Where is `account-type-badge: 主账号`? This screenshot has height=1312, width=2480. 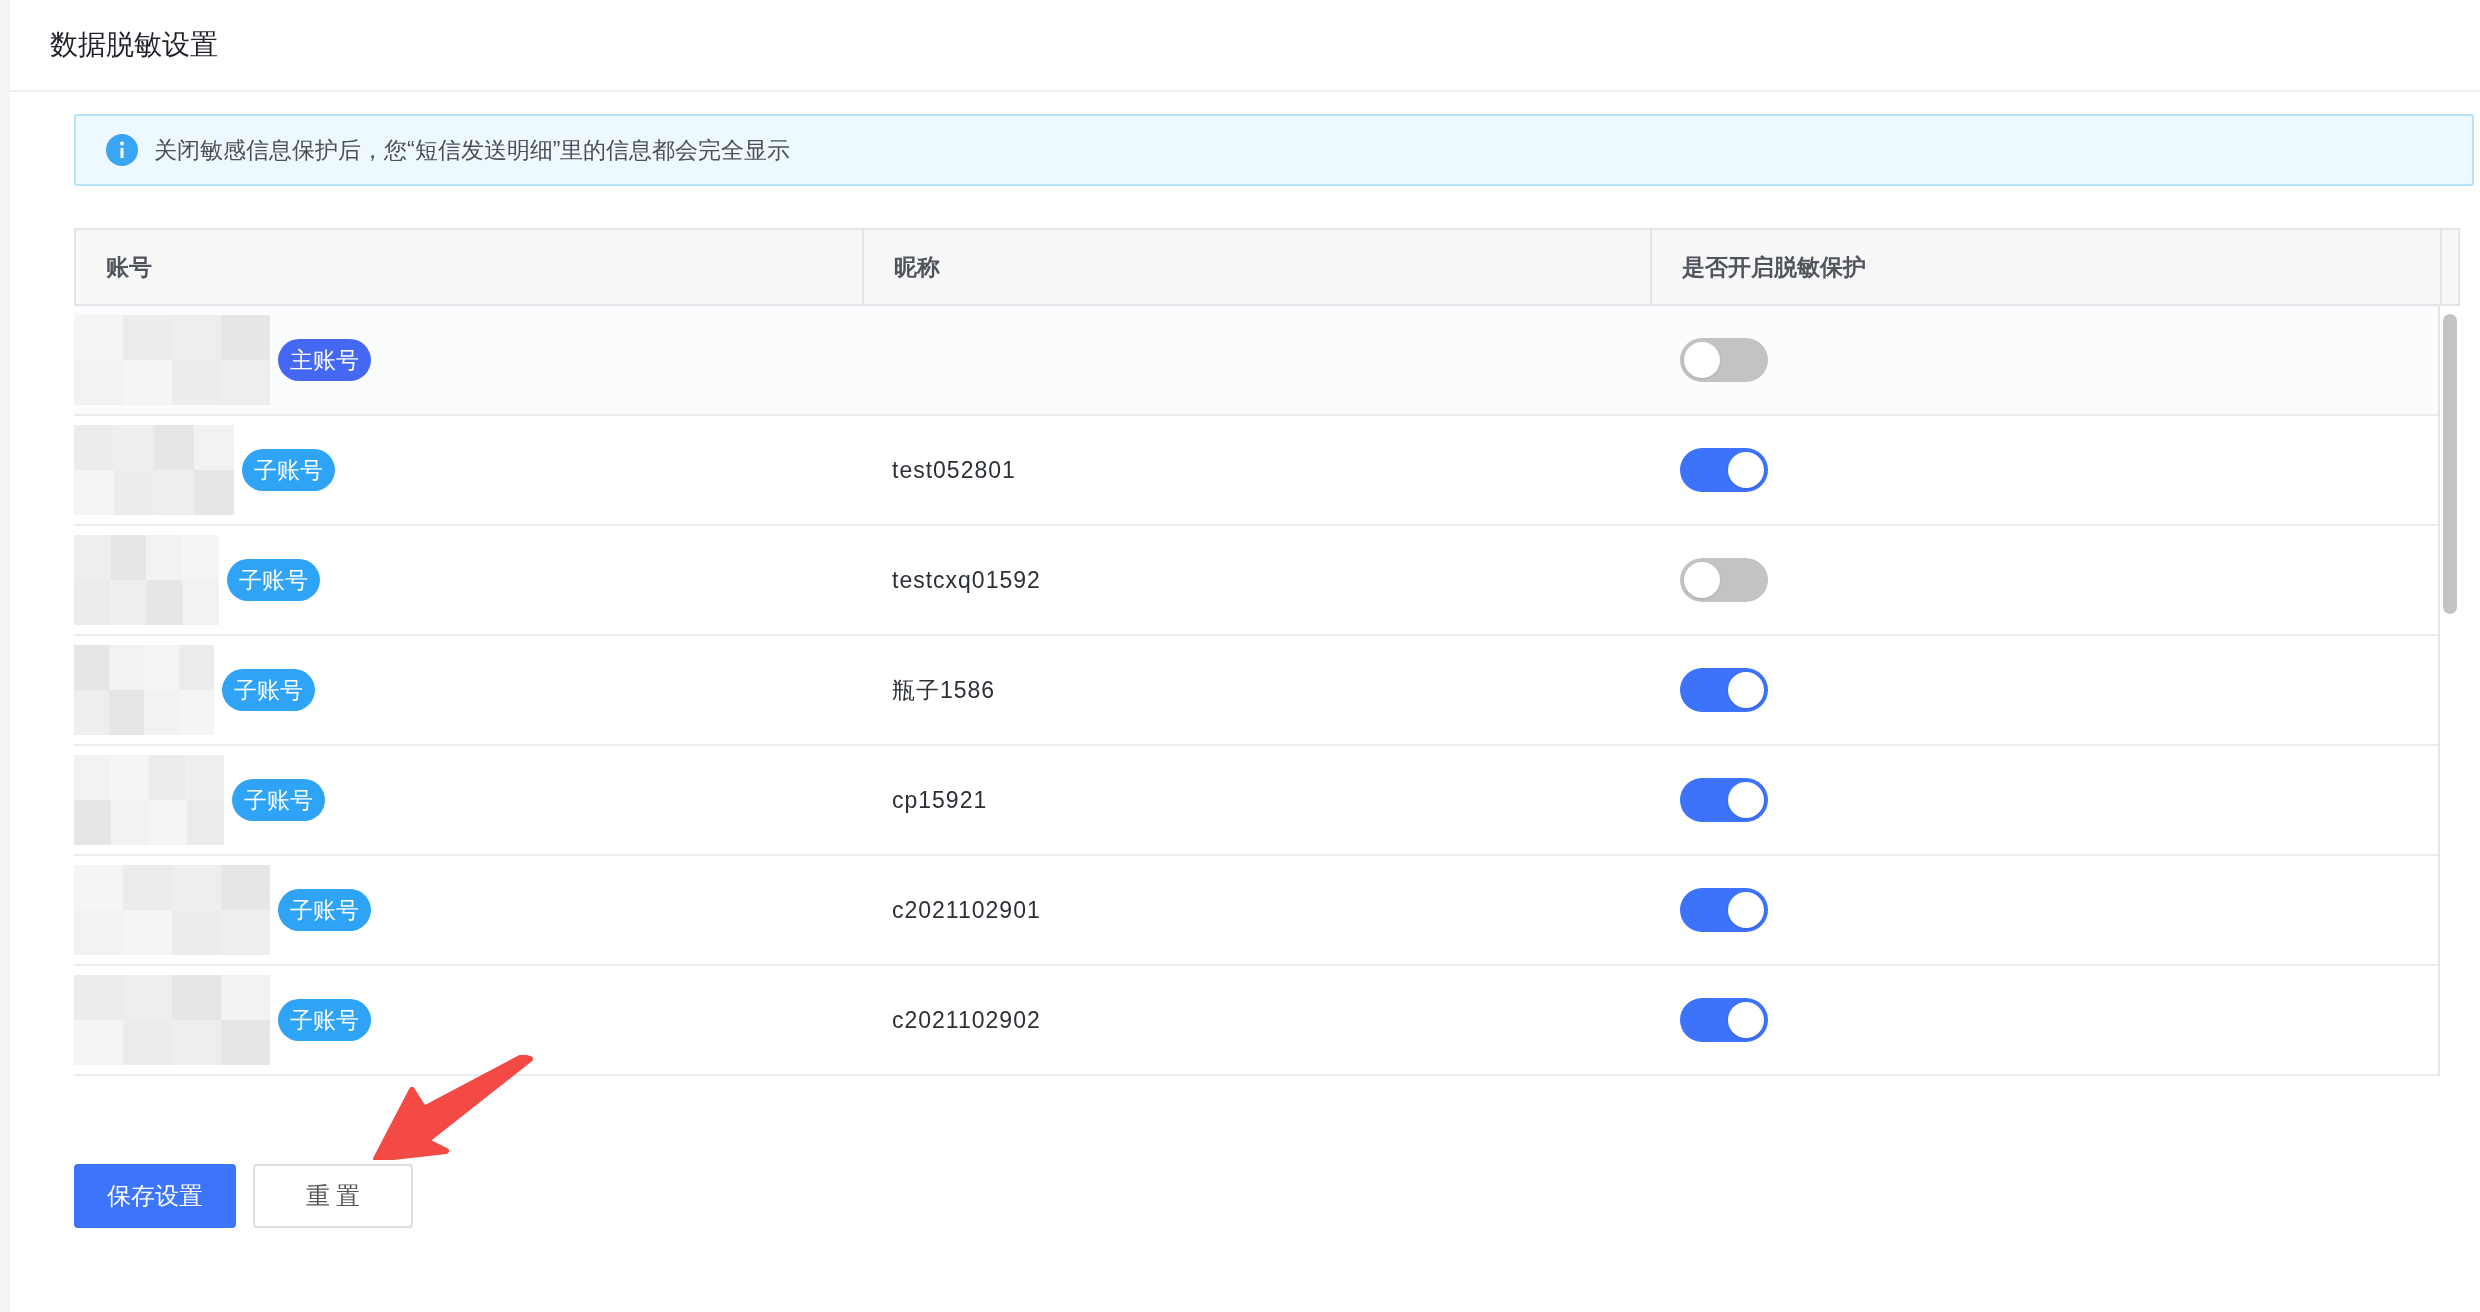
account-type-badge: 主账号 is located at coordinates (324, 360).